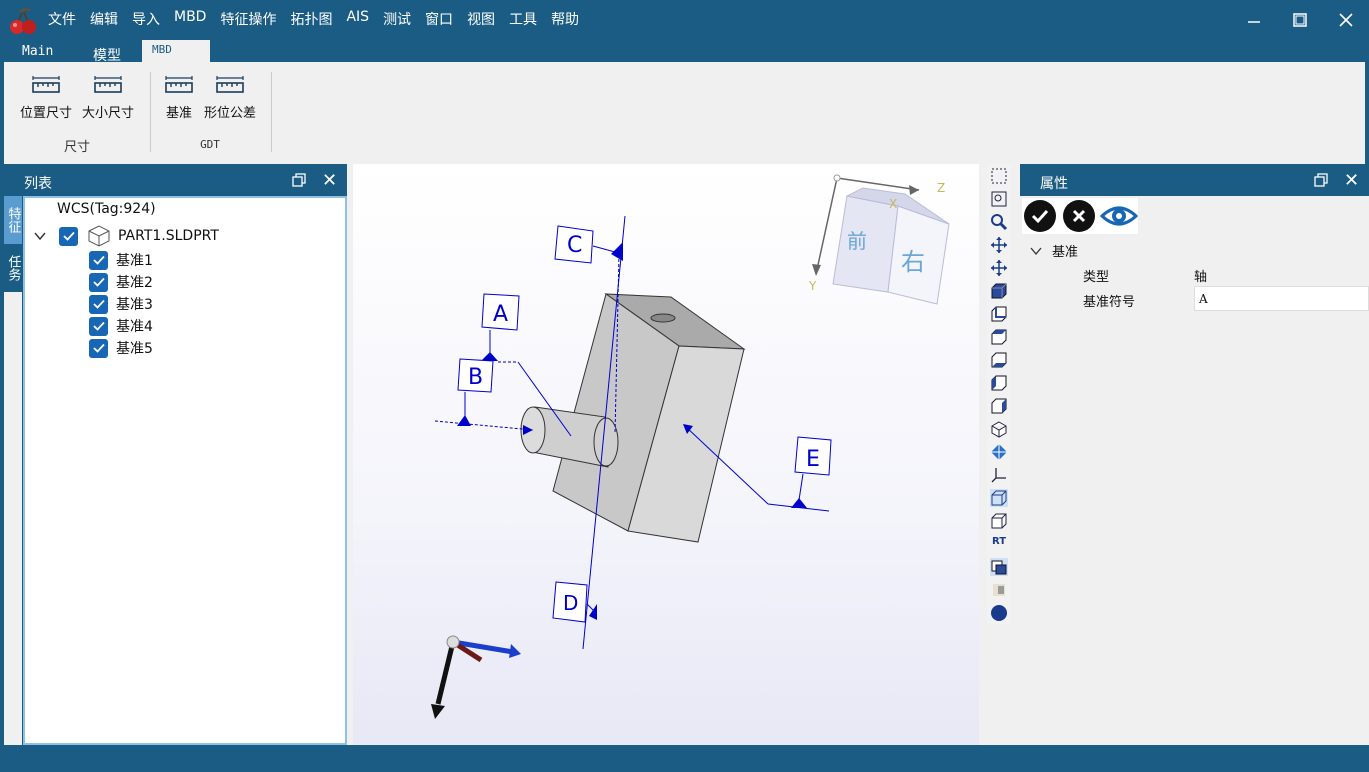 The image size is (1369, 772). I want to click on prop-value: 轴, so click(1201, 277).